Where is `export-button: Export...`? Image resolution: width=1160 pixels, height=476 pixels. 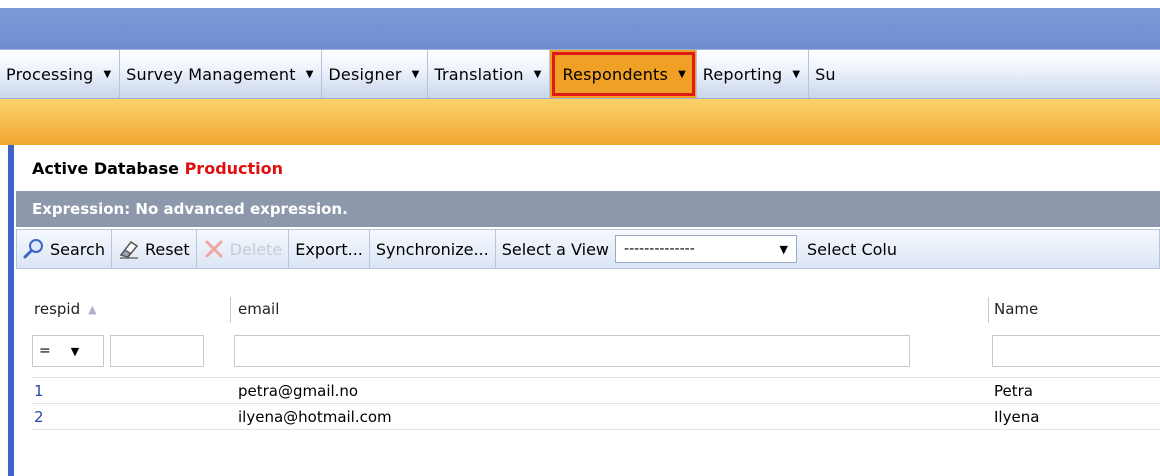 export-button: Export... is located at coordinates (329, 249).